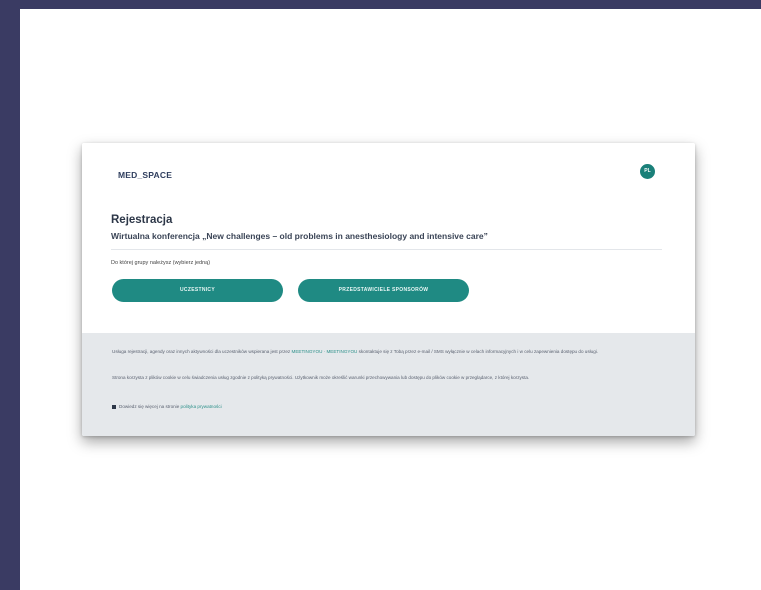 The image size is (761, 590). What do you see at coordinates (197, 290) in the screenshot?
I see `participants-button: UCZESTNICY` at bounding box center [197, 290].